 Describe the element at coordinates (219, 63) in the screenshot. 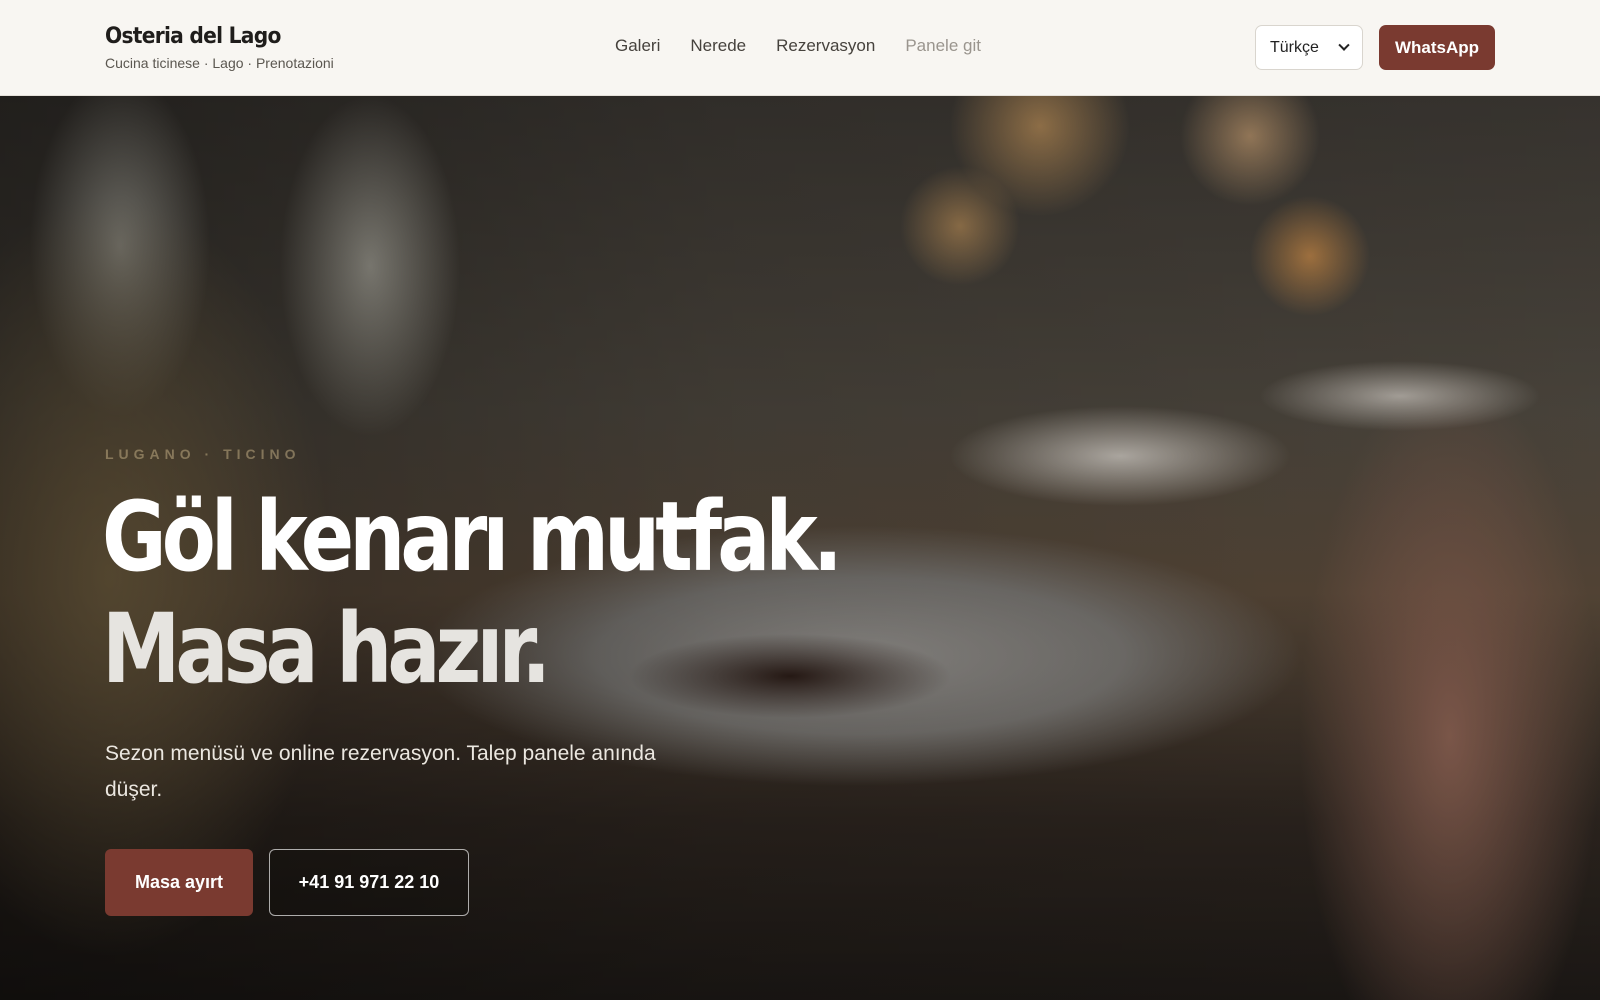

I see `brand-tagline: Cucina ticinese · Lago · Prenotazioni` at that location.